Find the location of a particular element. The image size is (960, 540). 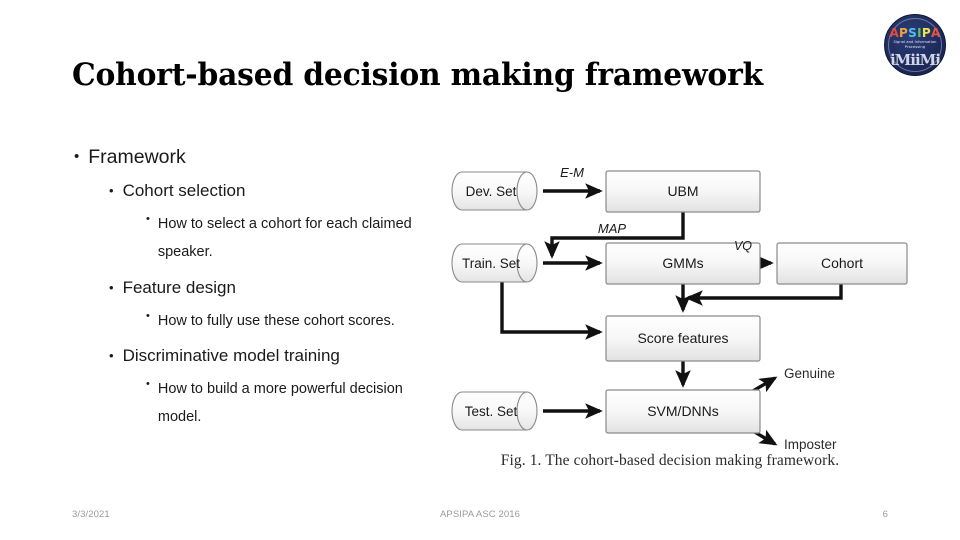

edge-train-set-to-score-features is located at coordinates (551, 311).